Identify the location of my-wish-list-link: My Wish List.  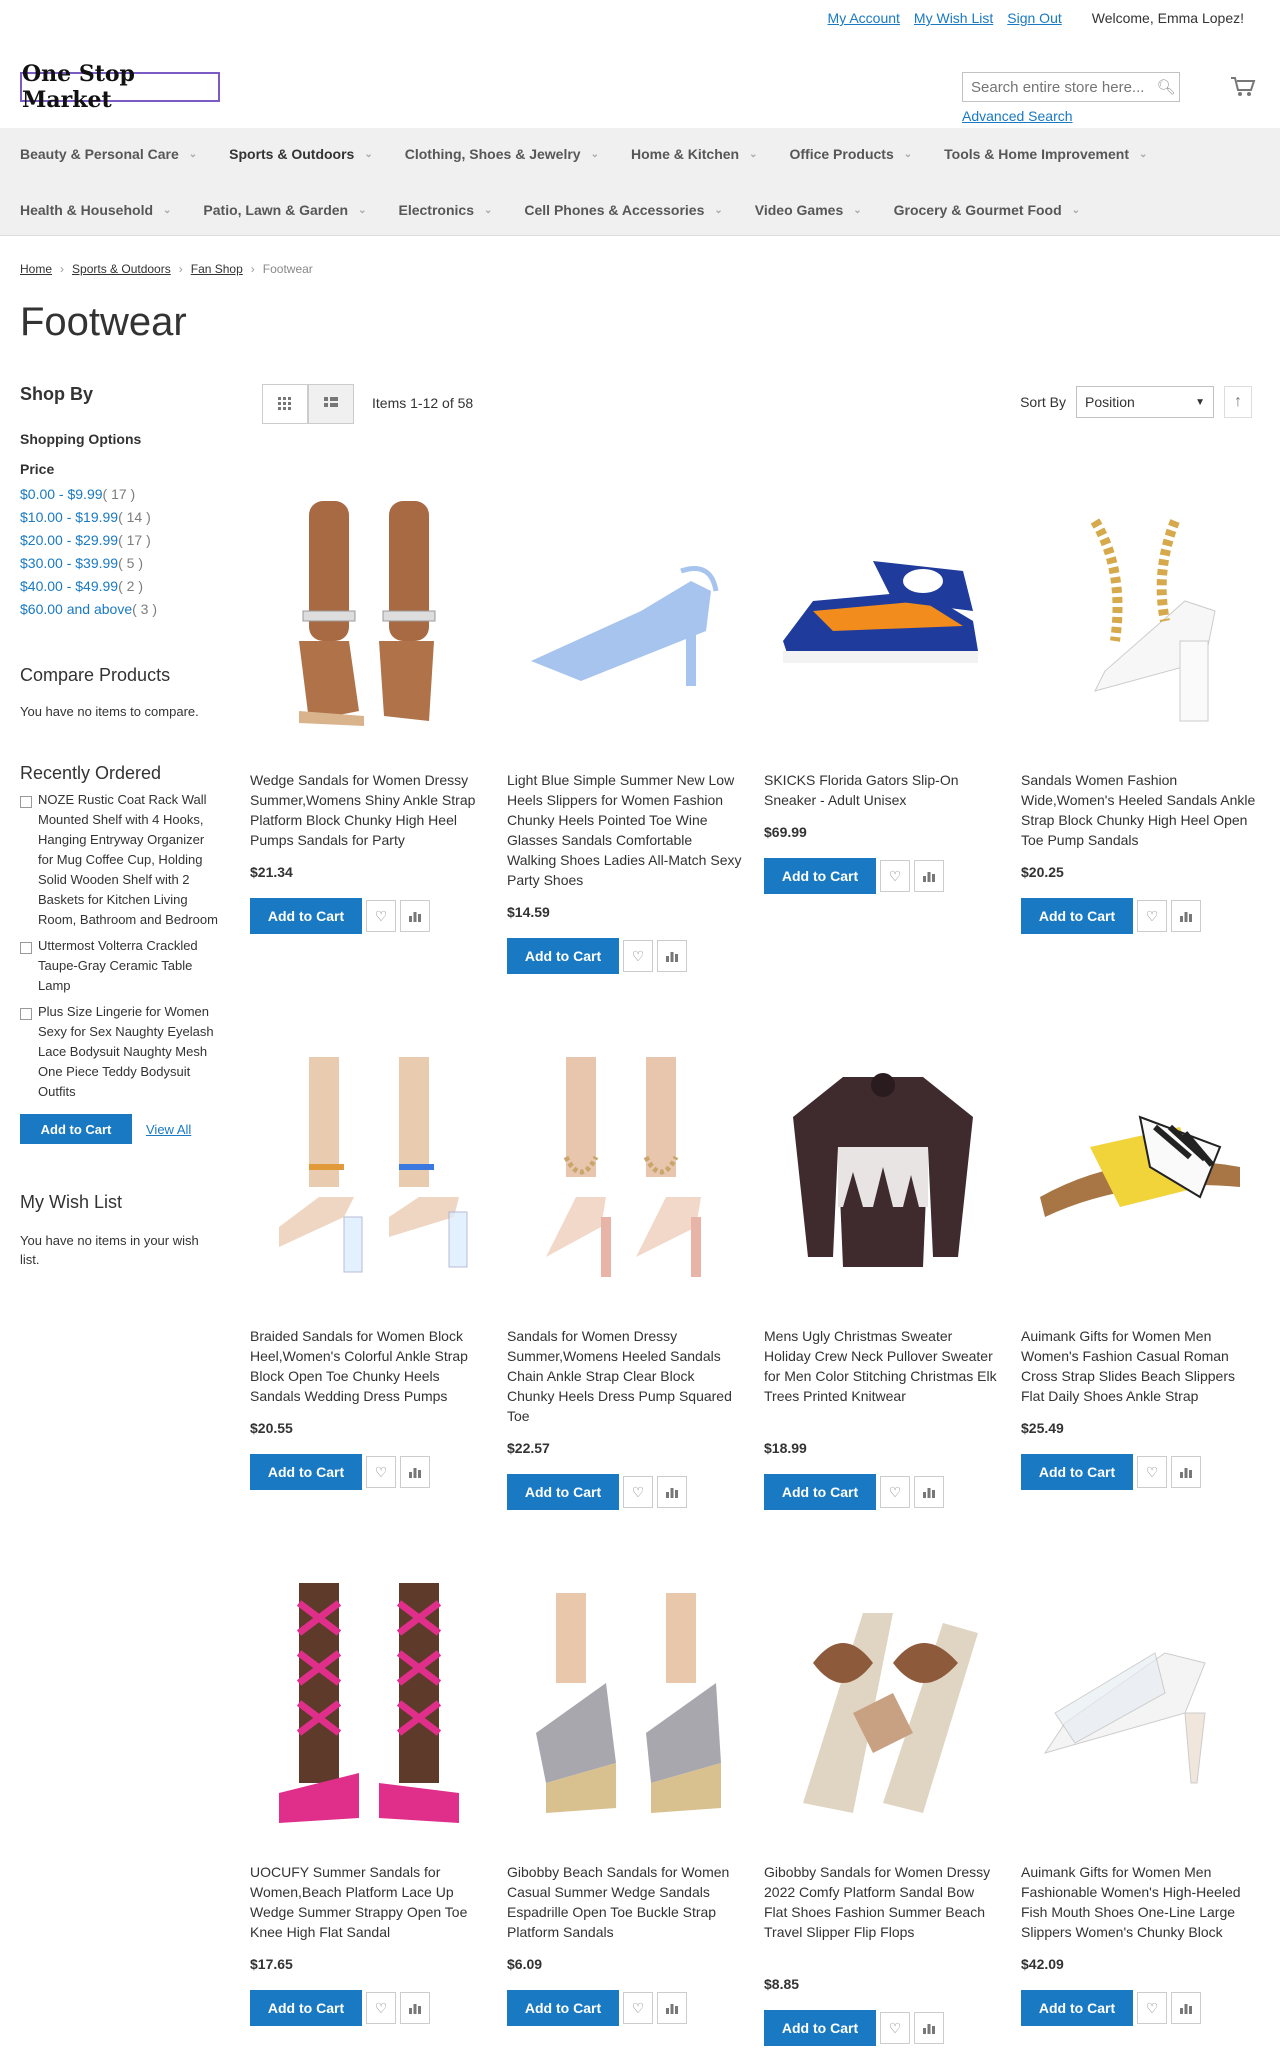
(953, 18).